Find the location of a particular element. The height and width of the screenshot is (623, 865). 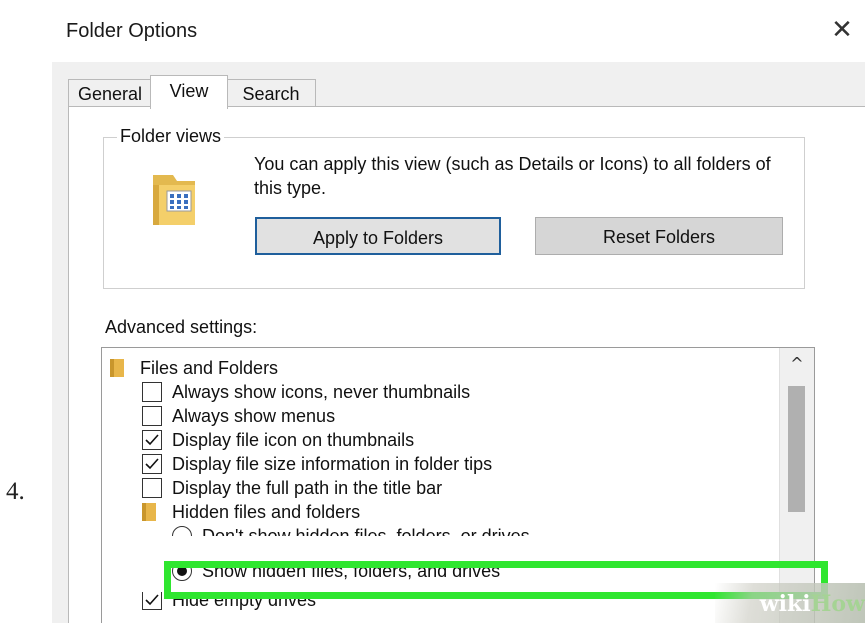

option-label: Always show icons, never thumbnails is located at coordinates (321, 392).